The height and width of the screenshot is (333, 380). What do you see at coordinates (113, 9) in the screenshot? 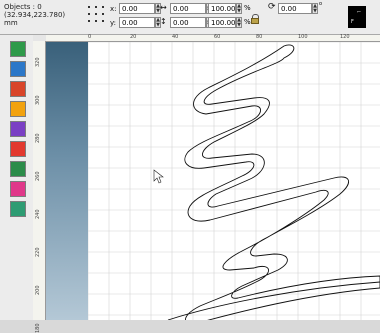
I see `x-label: x:` at bounding box center [113, 9].